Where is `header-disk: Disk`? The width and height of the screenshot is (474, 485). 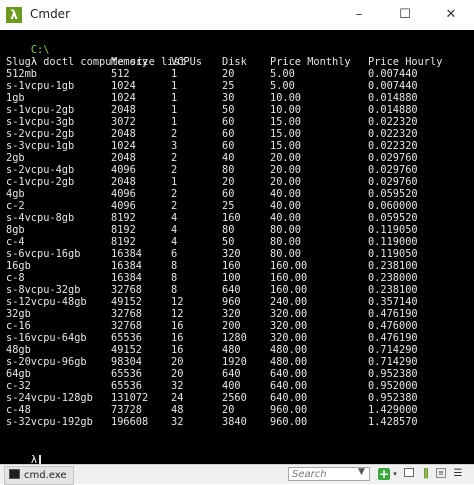
header-disk: Disk is located at coordinates (234, 62).